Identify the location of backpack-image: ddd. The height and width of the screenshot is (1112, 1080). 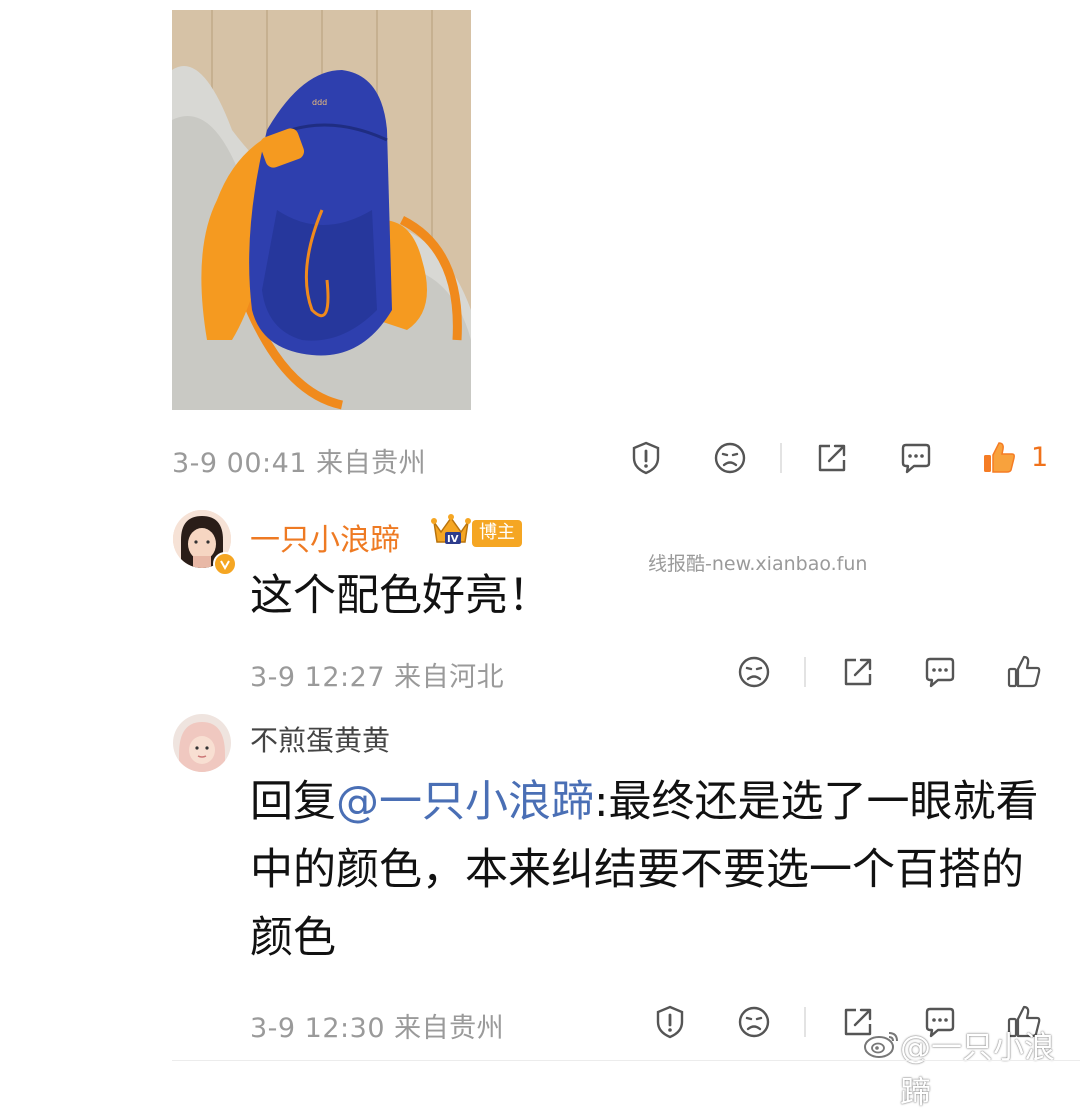
(321, 210).